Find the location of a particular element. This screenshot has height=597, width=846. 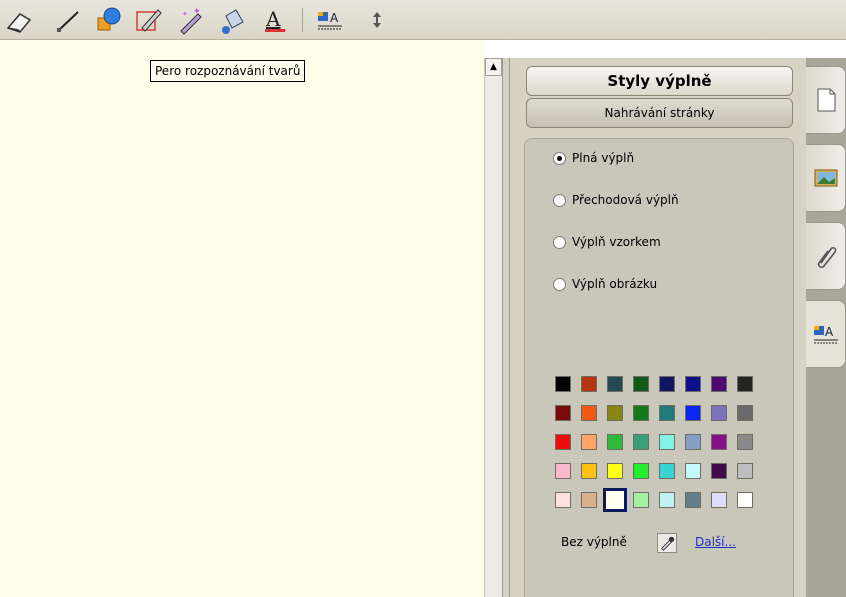

magic-pen-icon: ✦ ✦ is located at coordinates (191, 20).